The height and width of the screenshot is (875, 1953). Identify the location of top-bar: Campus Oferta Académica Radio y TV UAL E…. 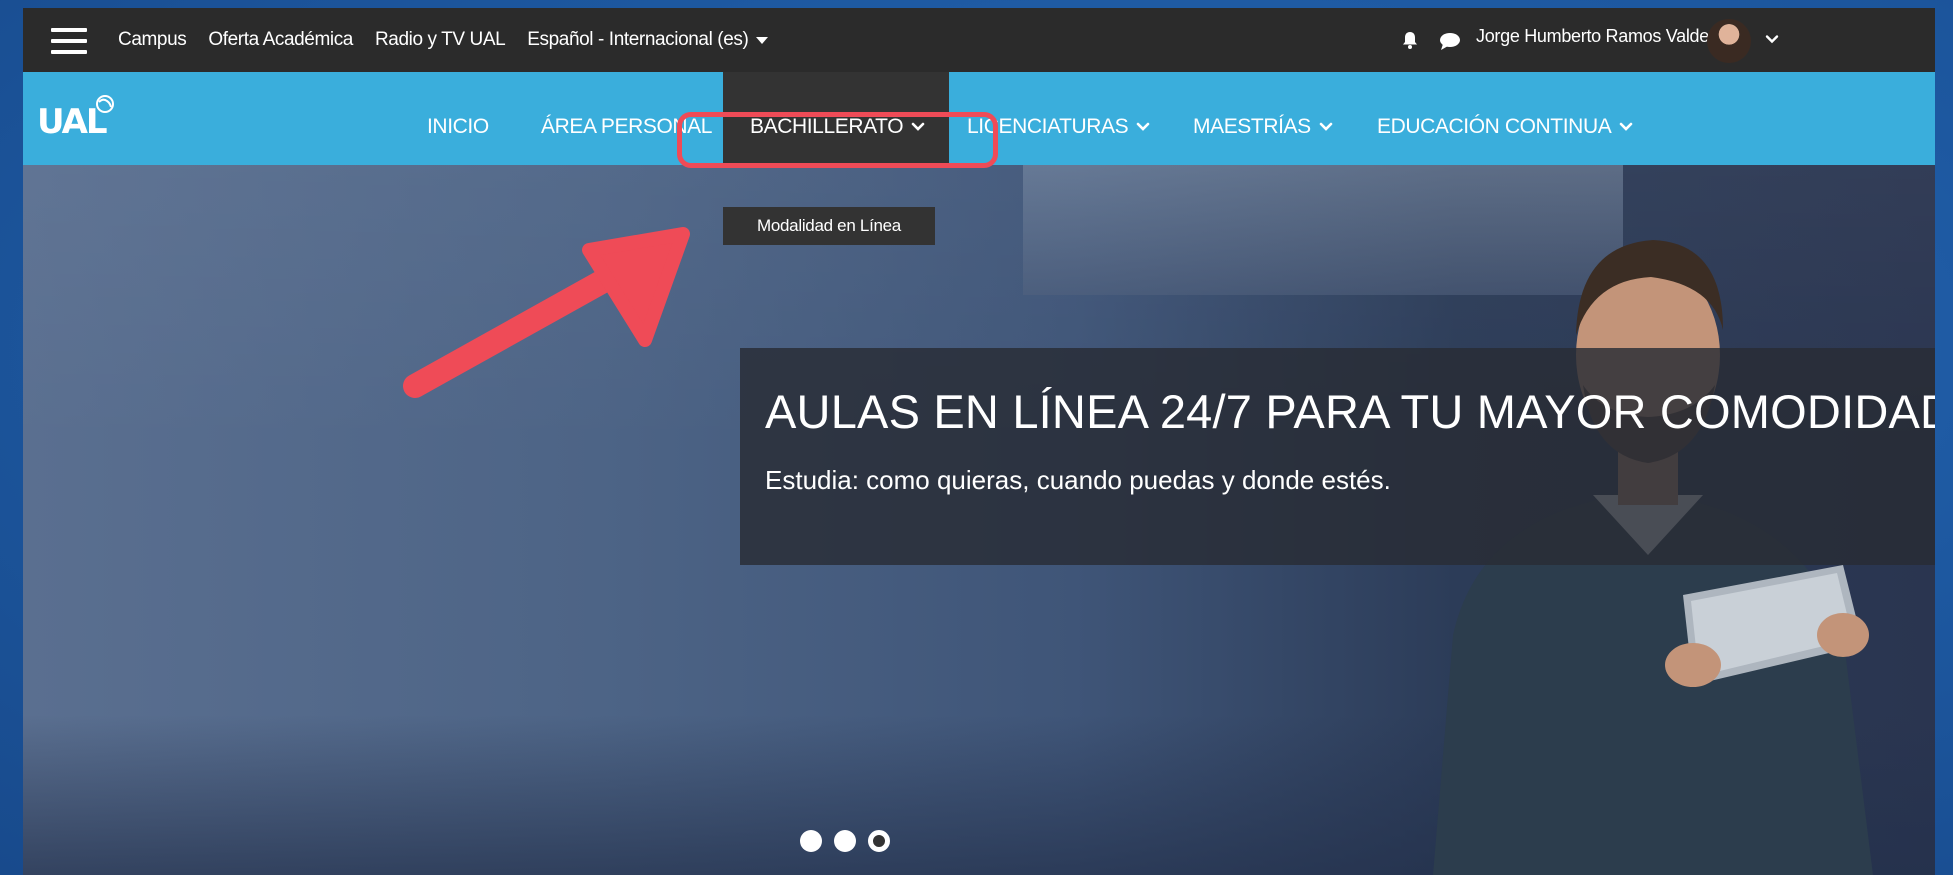
(979, 40).